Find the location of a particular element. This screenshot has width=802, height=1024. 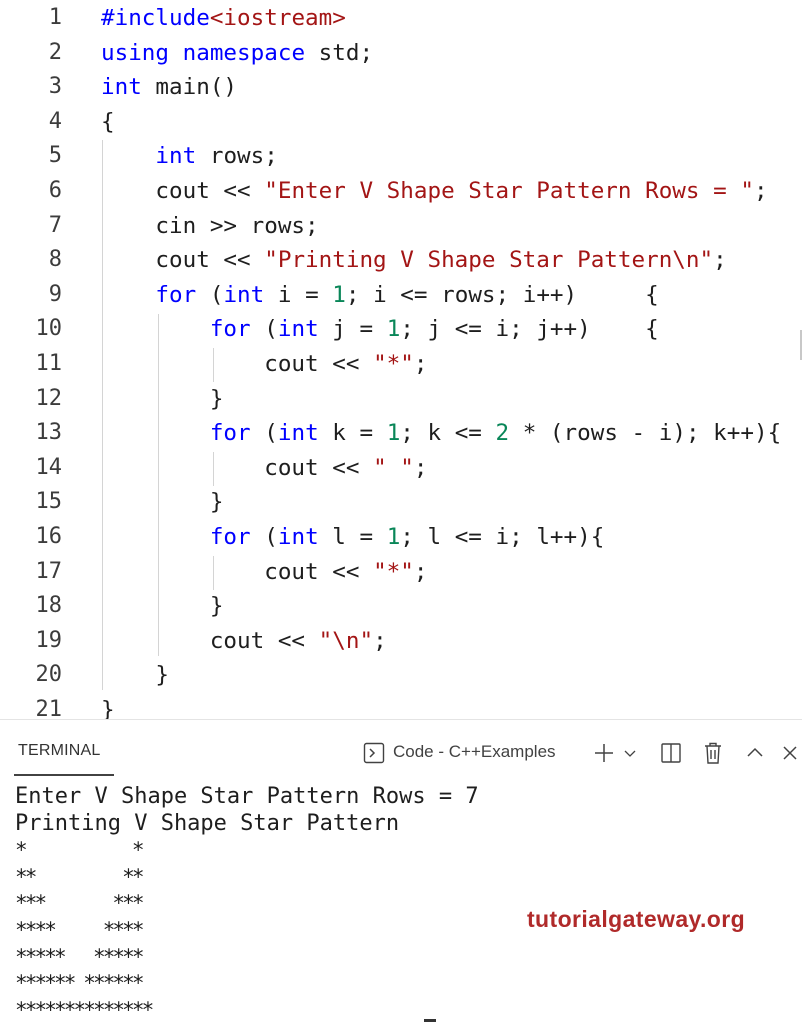

trash-icon is located at coordinates (713, 753).